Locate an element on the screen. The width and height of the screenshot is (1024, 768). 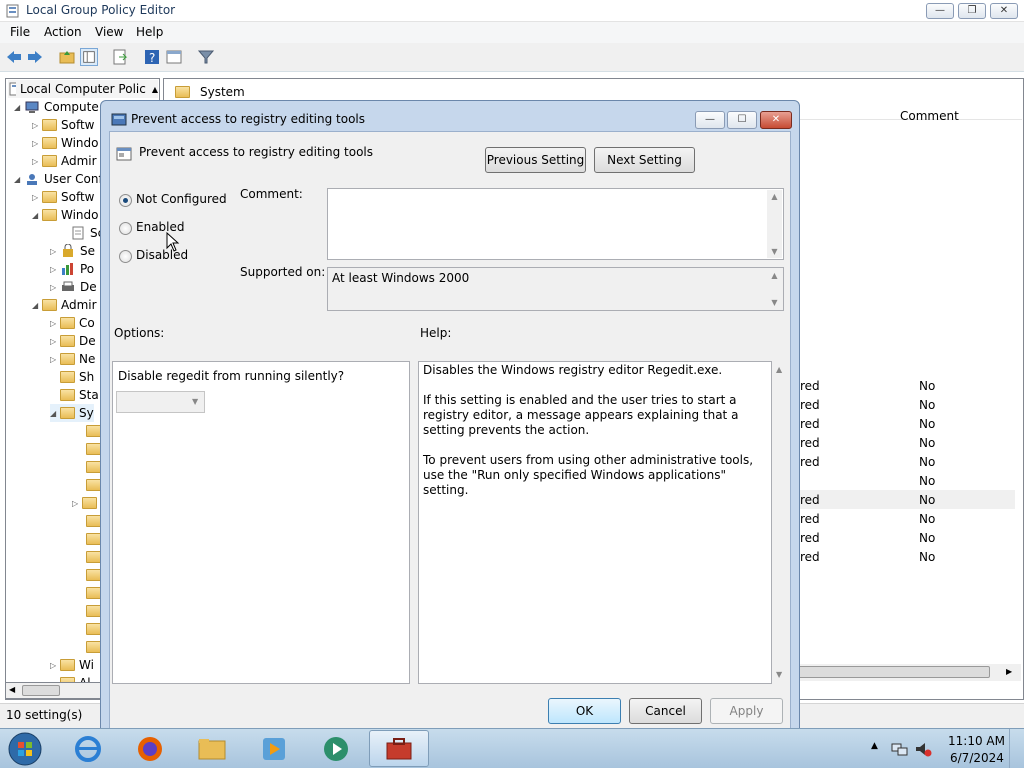
tree-item-software-settings-user: ▷ Softw is located at coordinates (63, 197).